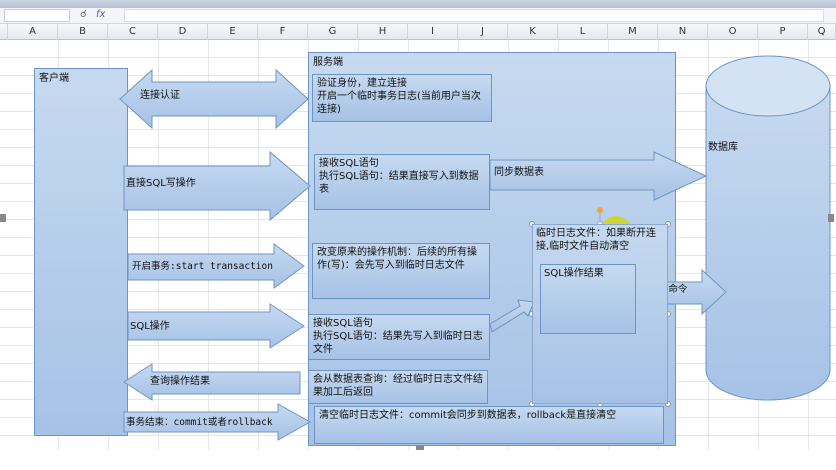 The height and width of the screenshot is (470, 836). Describe the element at coordinates (202, 266) in the screenshot. I see `start-txn-label: 开启事务:start transaction` at that location.